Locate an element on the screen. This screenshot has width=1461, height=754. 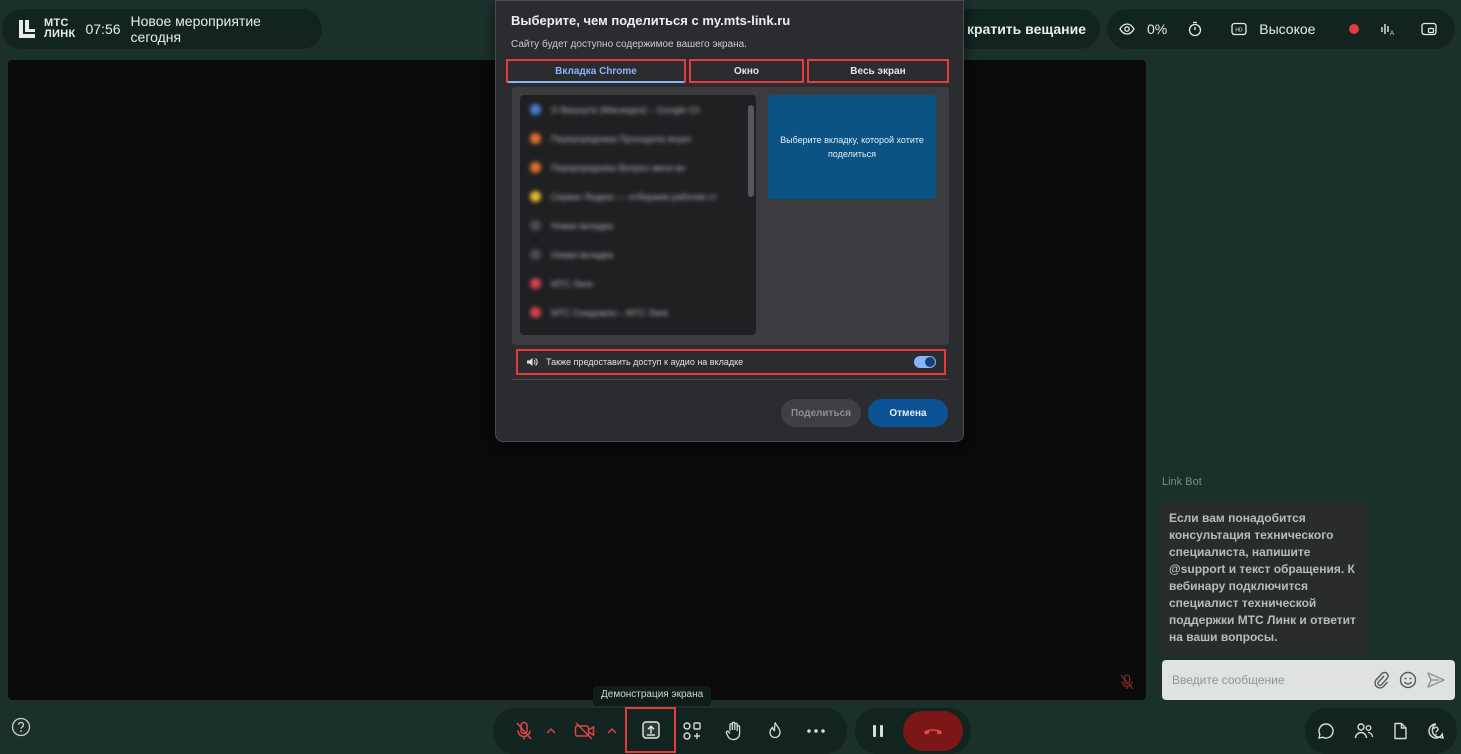
chat-message-input is located at coordinates (1267, 680).